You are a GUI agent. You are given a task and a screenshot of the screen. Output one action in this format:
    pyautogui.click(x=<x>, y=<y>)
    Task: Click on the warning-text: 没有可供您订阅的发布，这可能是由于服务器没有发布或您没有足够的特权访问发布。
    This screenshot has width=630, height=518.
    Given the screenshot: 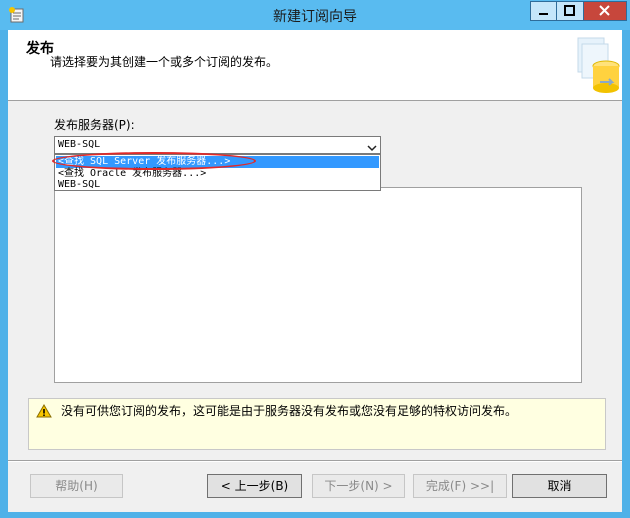 What is the action you would take?
    pyautogui.click(x=289, y=411)
    